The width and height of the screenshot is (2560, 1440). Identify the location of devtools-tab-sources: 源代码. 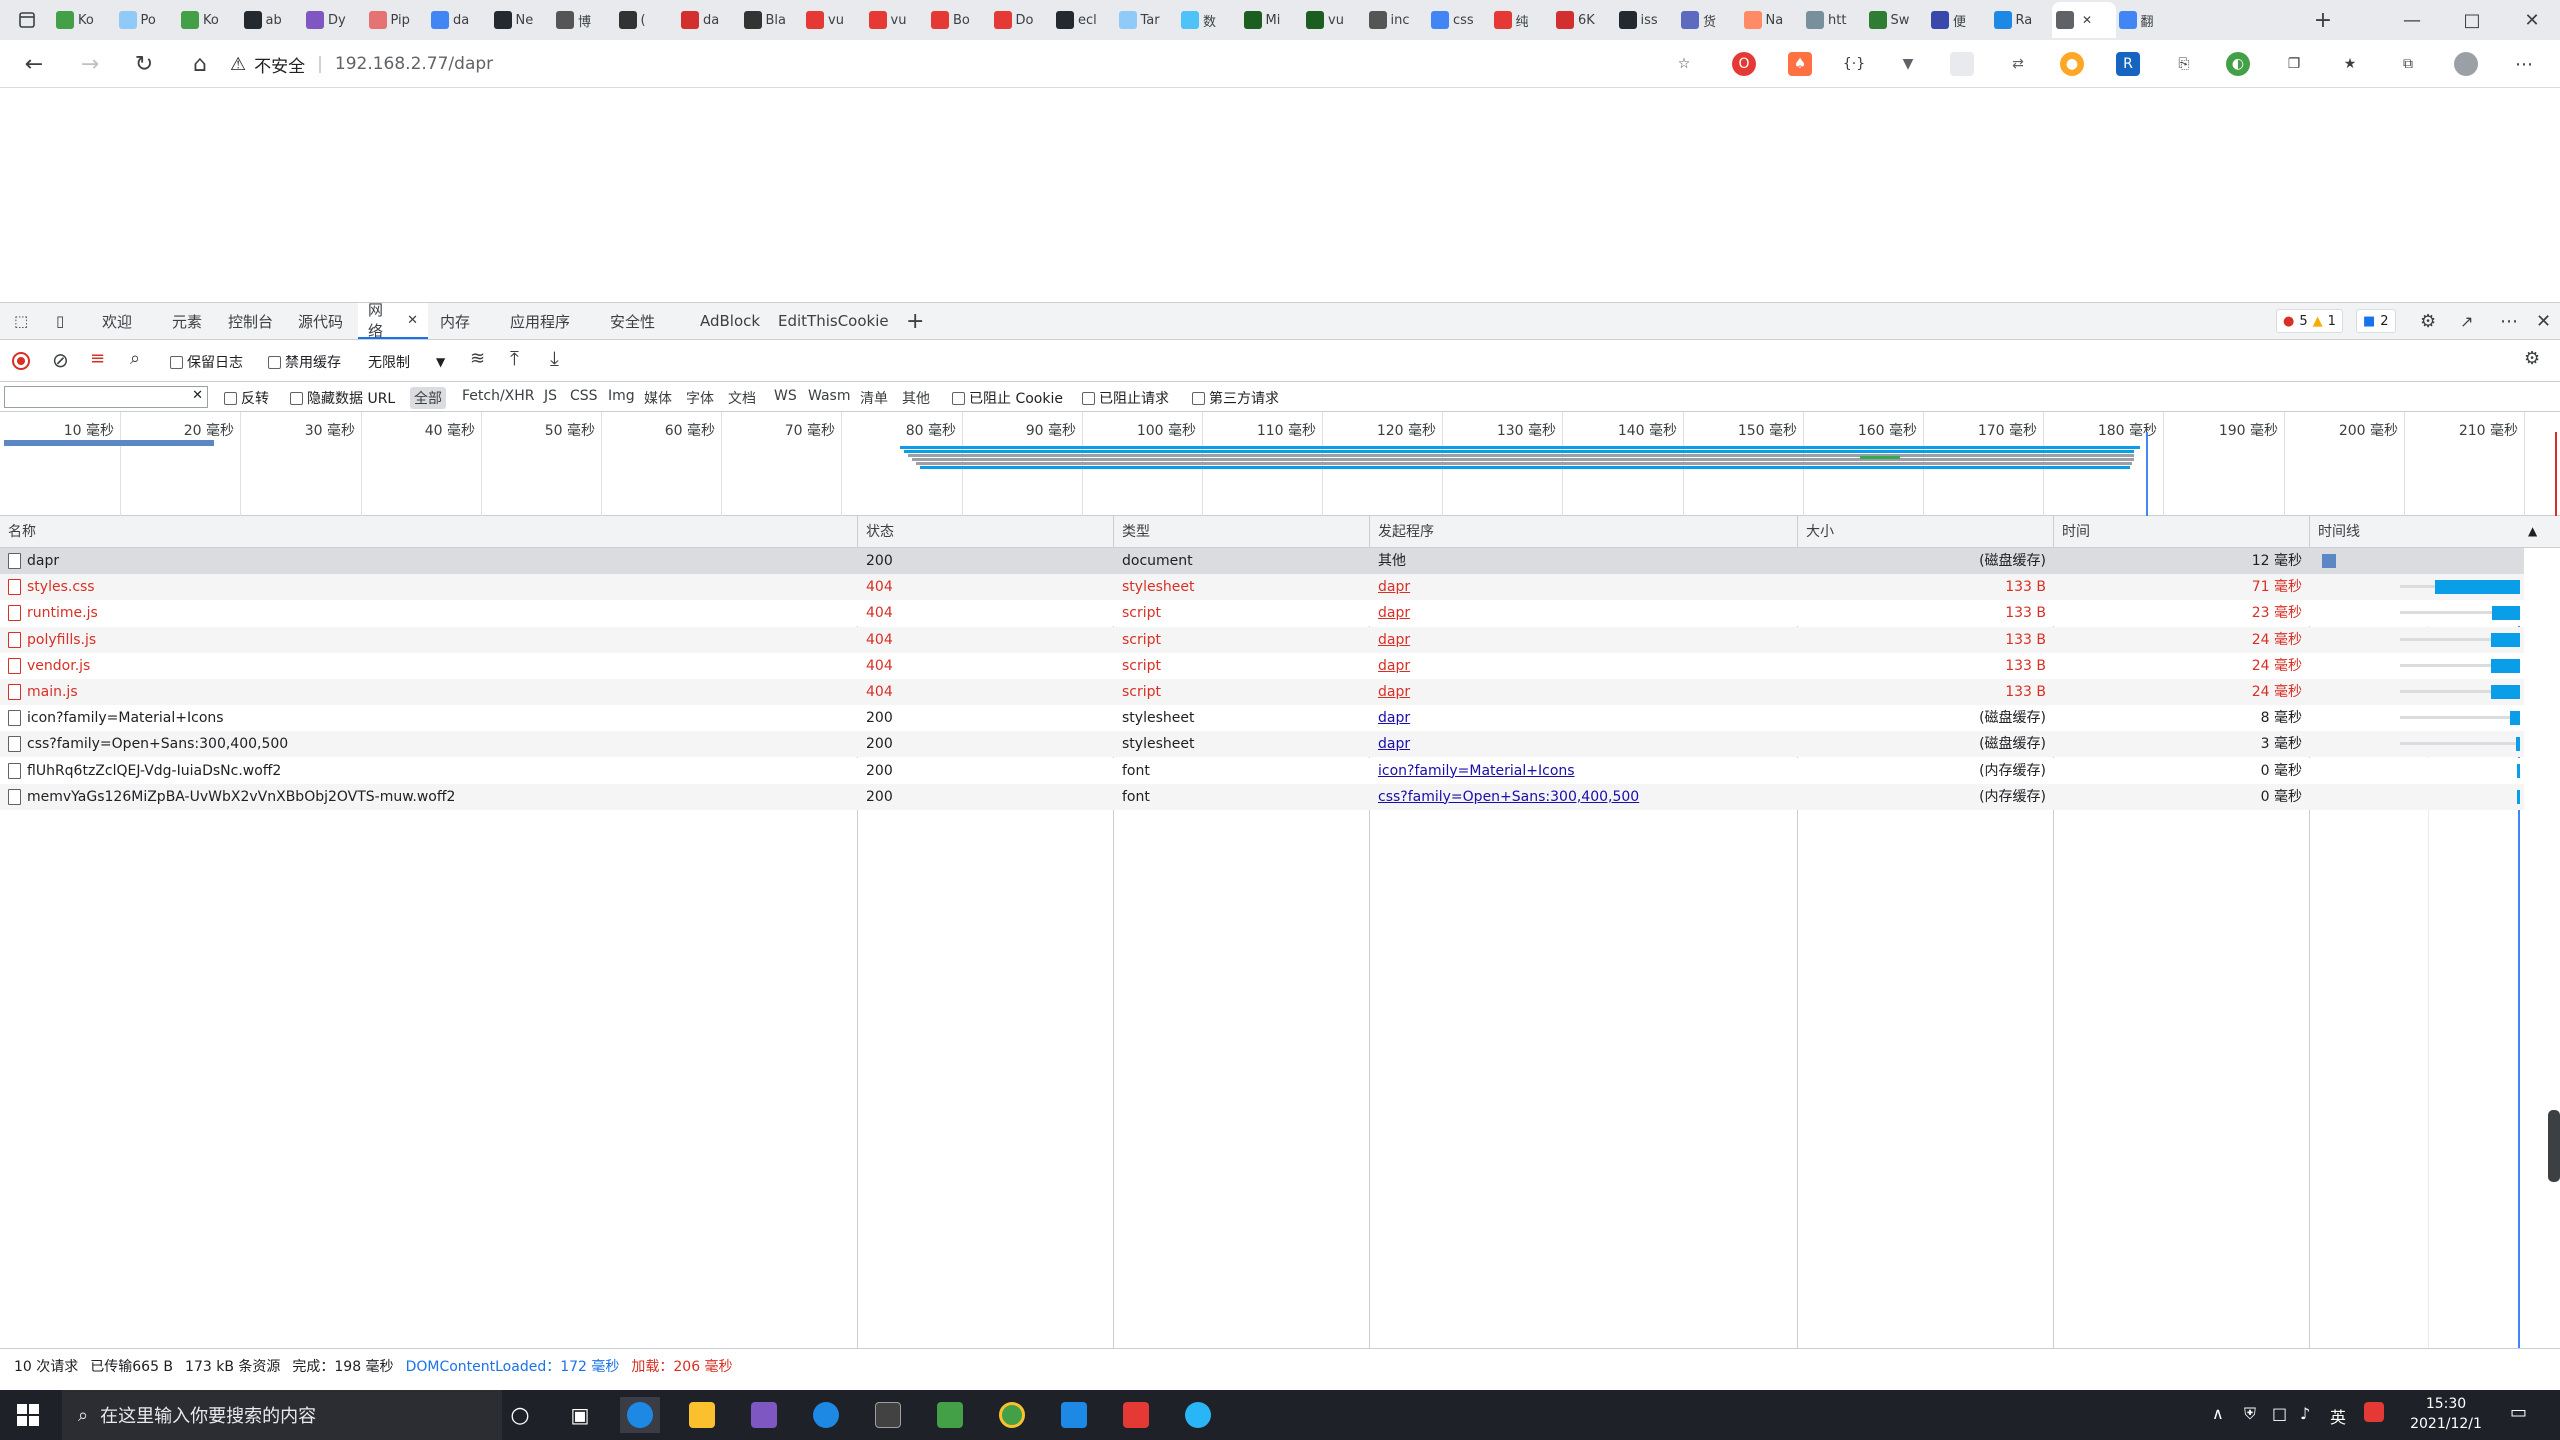
(320, 321).